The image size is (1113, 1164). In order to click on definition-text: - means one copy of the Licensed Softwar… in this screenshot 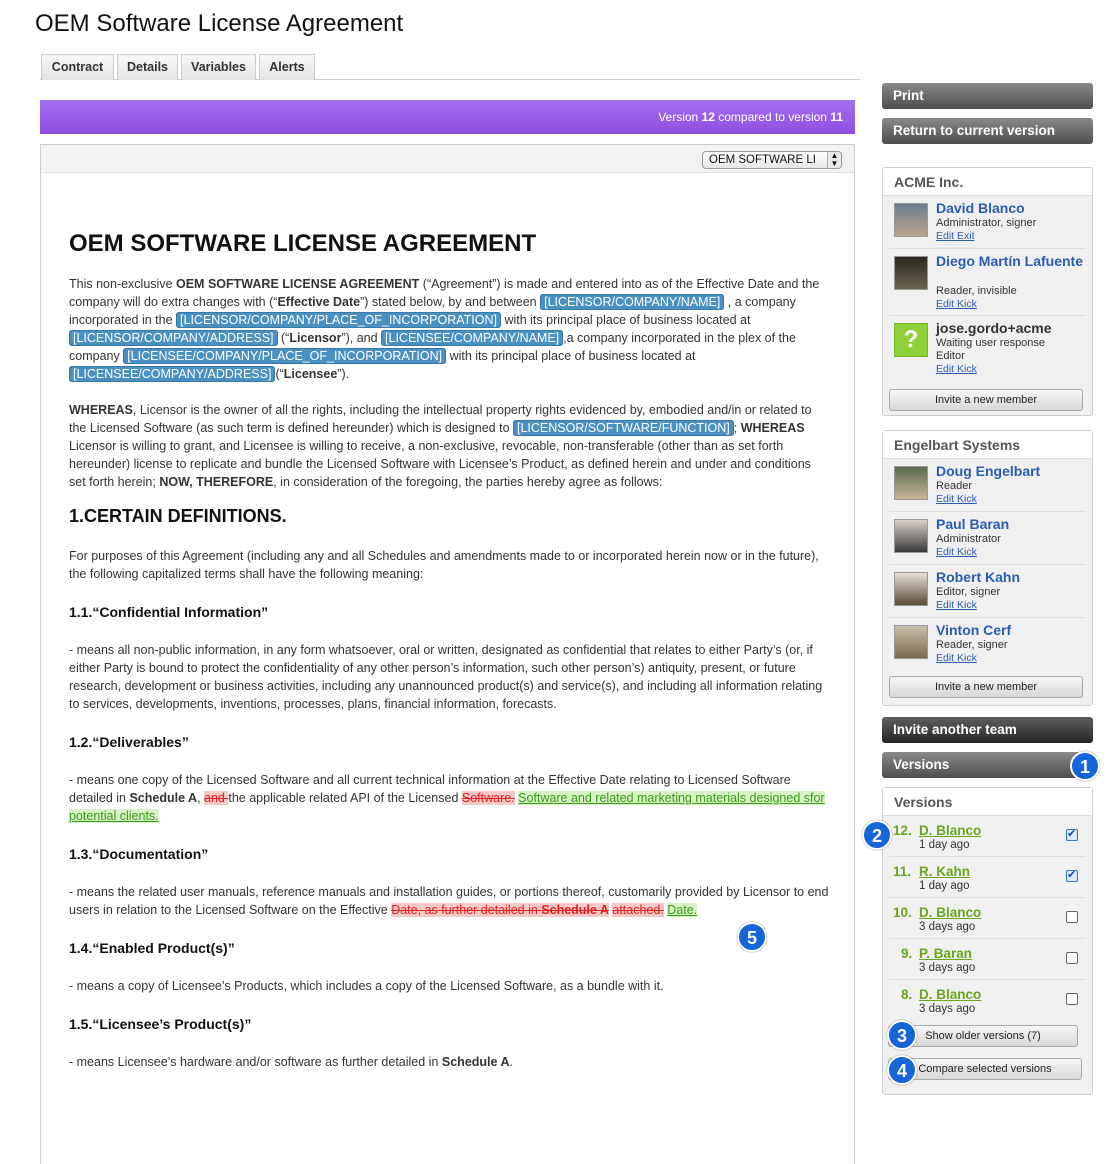, I will do `click(447, 798)`.